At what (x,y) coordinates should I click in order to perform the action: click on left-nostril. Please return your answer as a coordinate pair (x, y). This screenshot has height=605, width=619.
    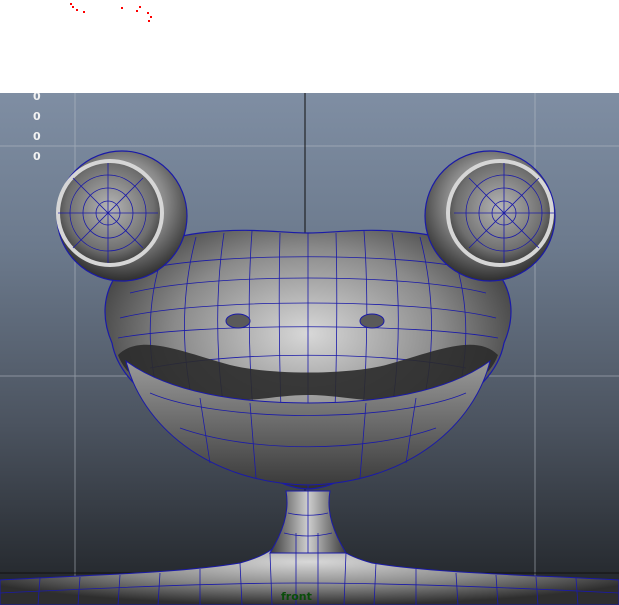
    Looking at the image, I should click on (238, 321).